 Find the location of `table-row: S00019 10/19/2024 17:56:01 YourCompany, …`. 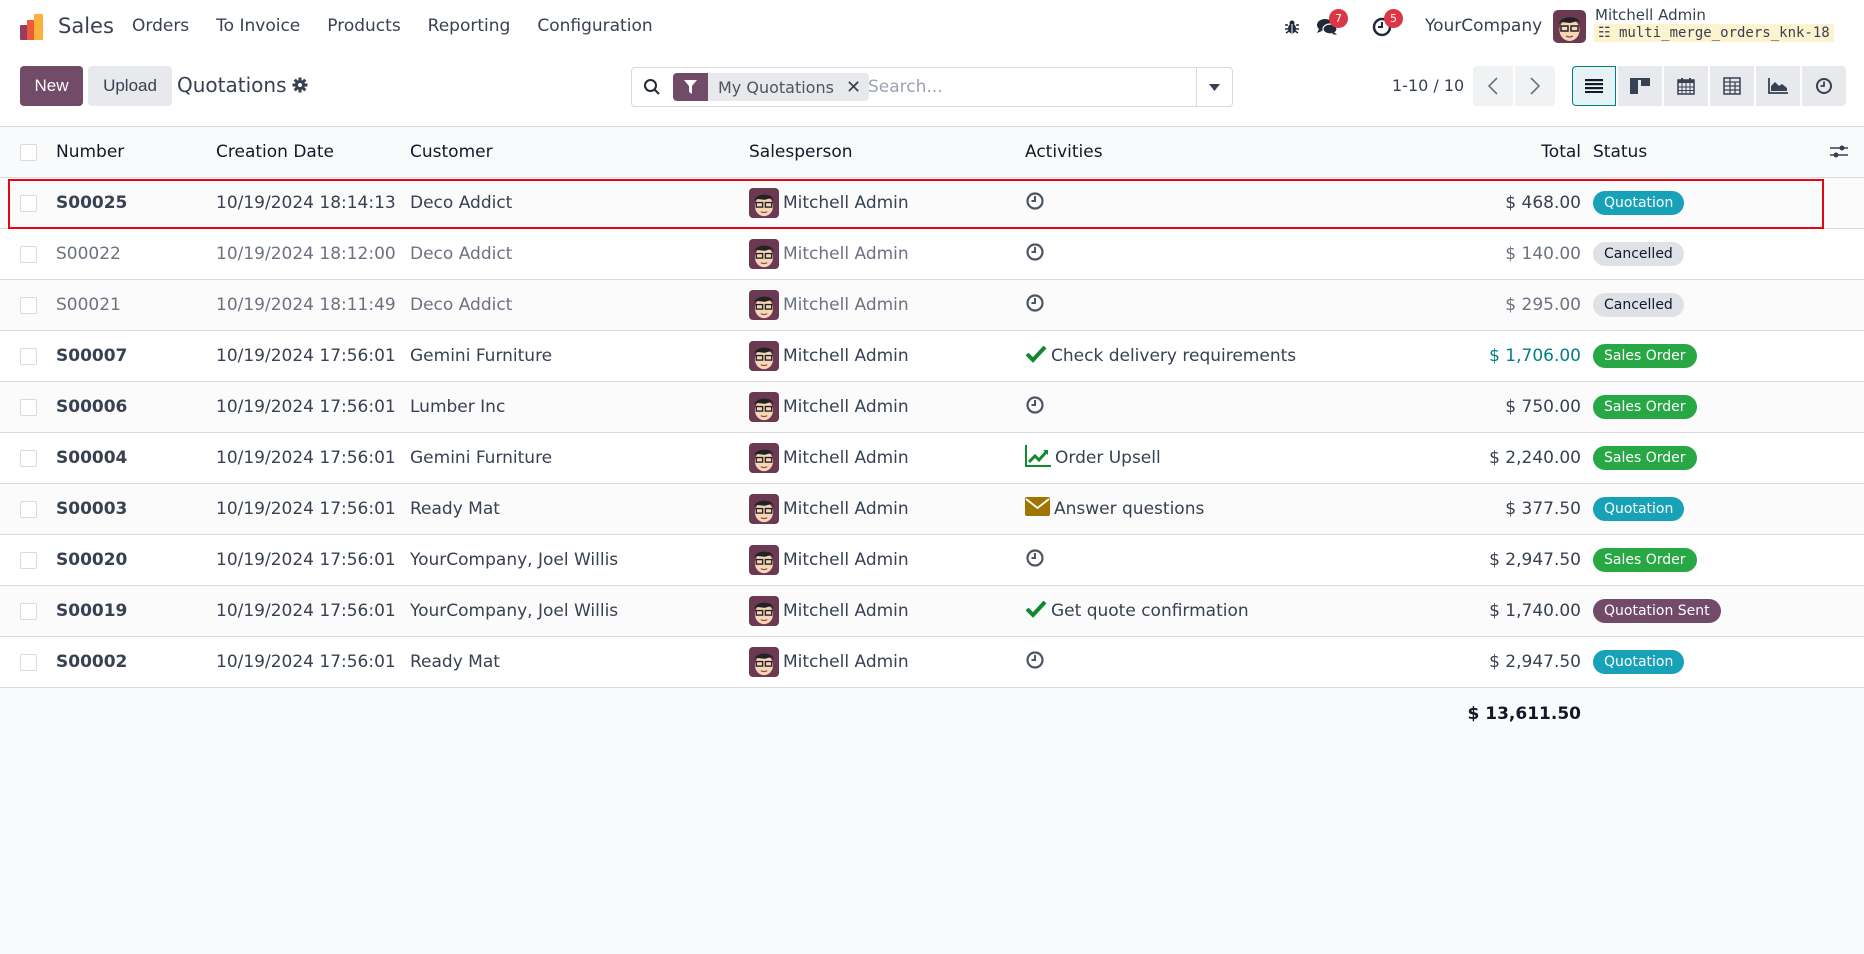

table-row: S00019 10/19/2024 17:56:01 YourCompany, … is located at coordinates (932, 611).